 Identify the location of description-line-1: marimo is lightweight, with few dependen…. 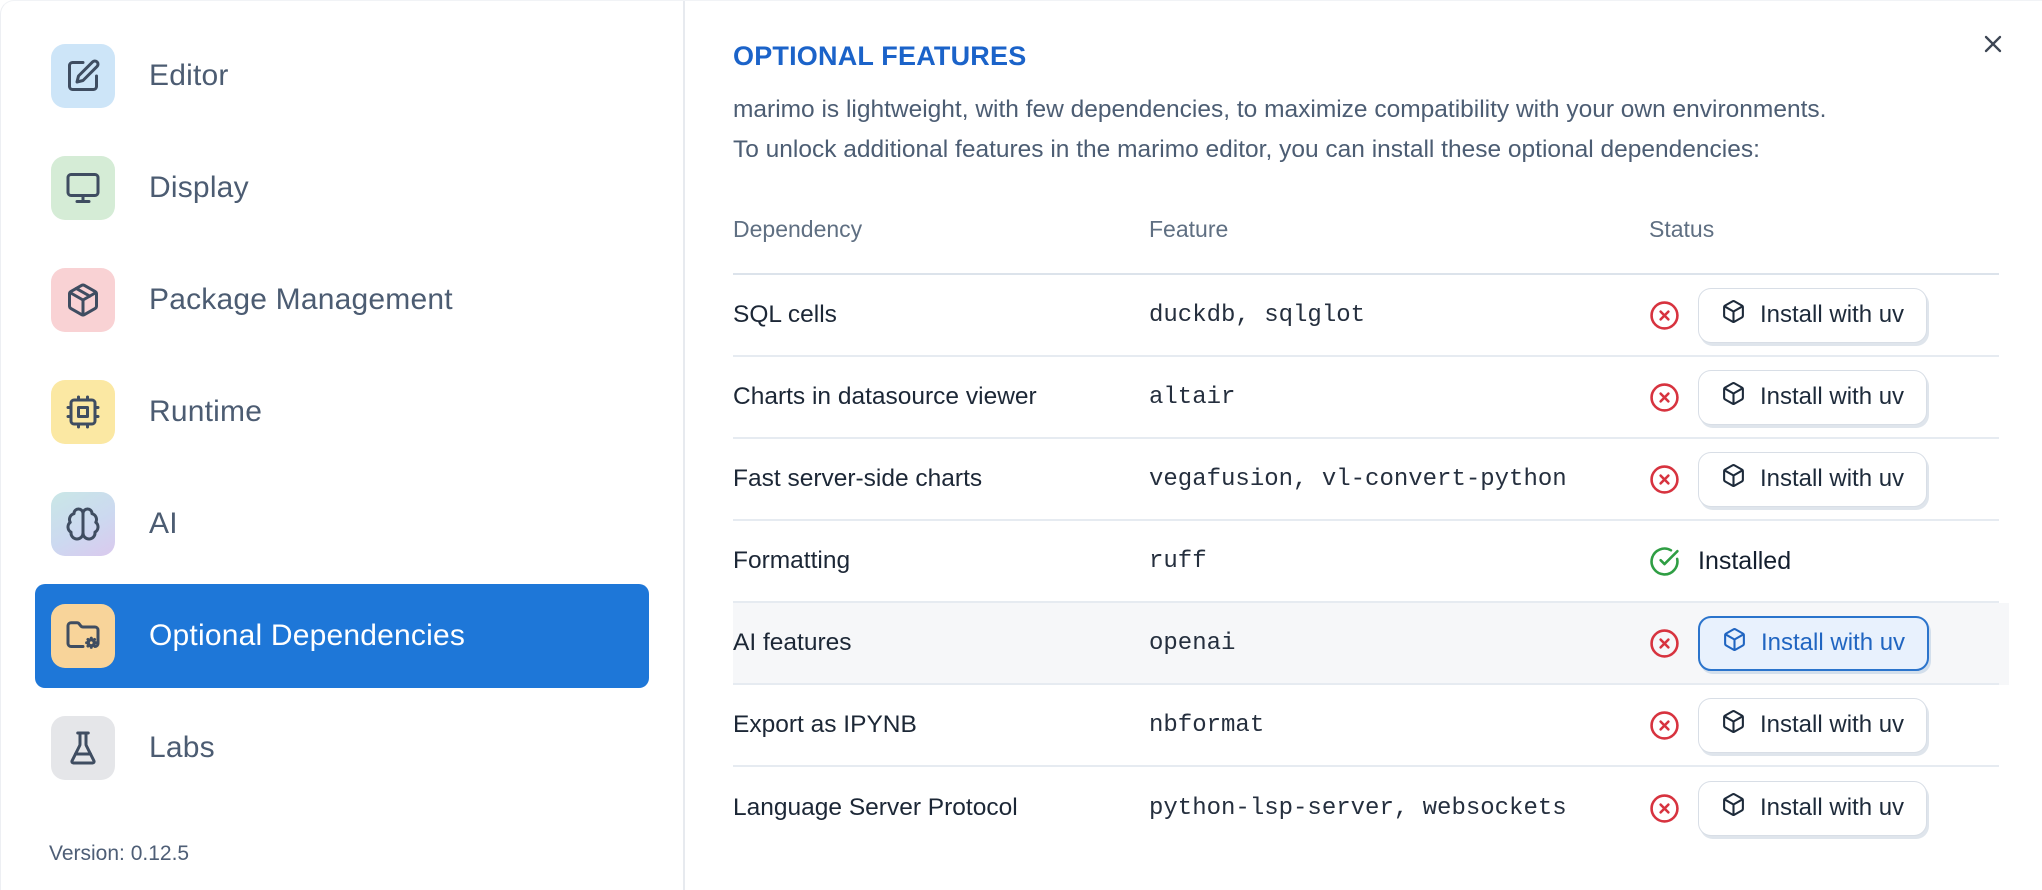
(1280, 109).